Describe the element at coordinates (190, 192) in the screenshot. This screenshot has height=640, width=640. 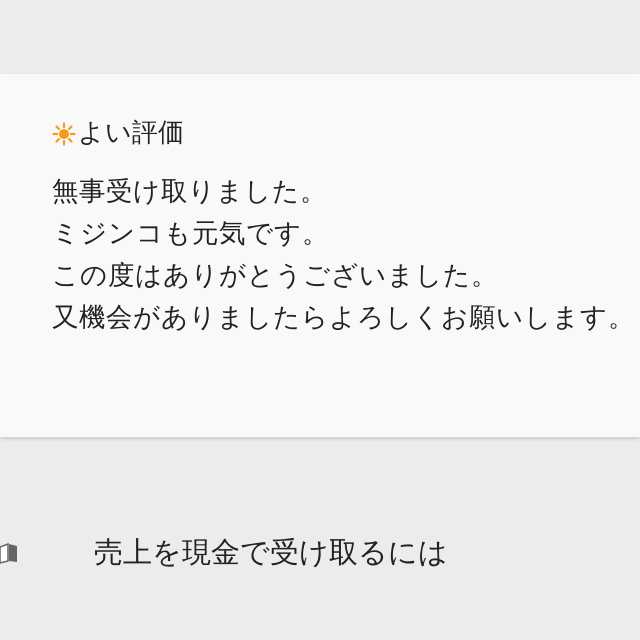
I see `review-text-line: 無事受け取りました。` at that location.